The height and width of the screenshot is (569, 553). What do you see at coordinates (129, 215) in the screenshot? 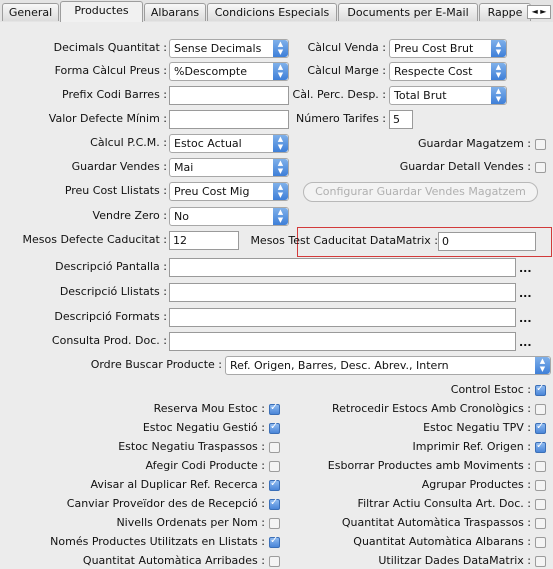
I see `vendre-zero-label: Vendre Zero :` at bounding box center [129, 215].